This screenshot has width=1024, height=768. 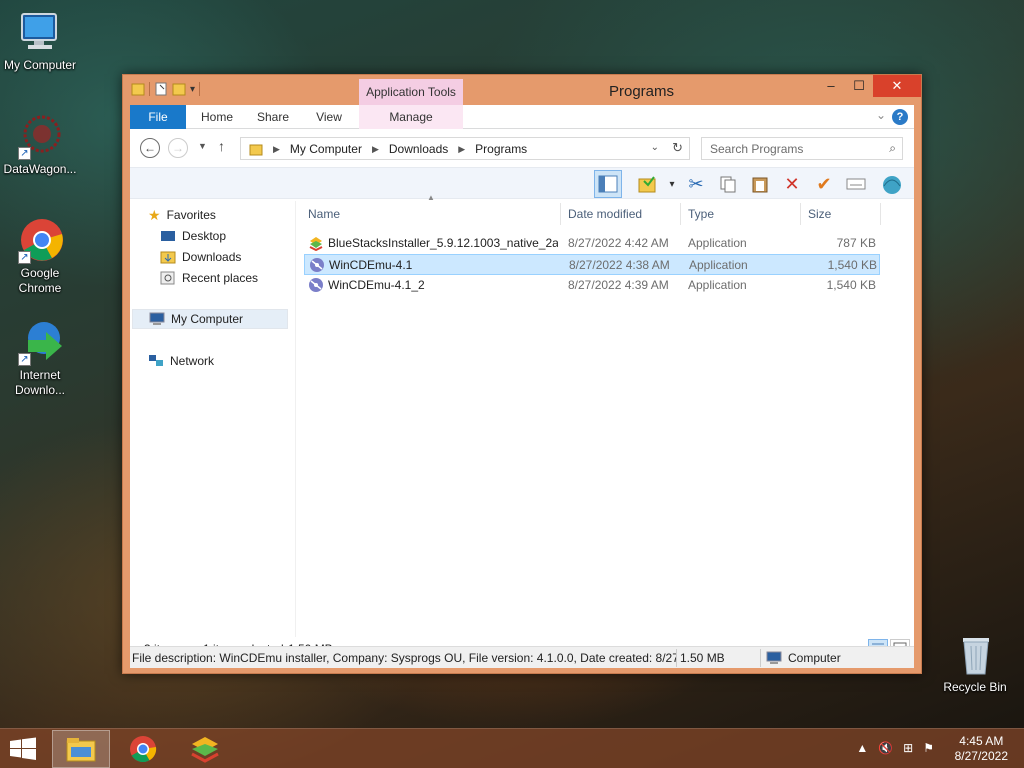 I want to click on paste-icon, so click(x=760, y=184).